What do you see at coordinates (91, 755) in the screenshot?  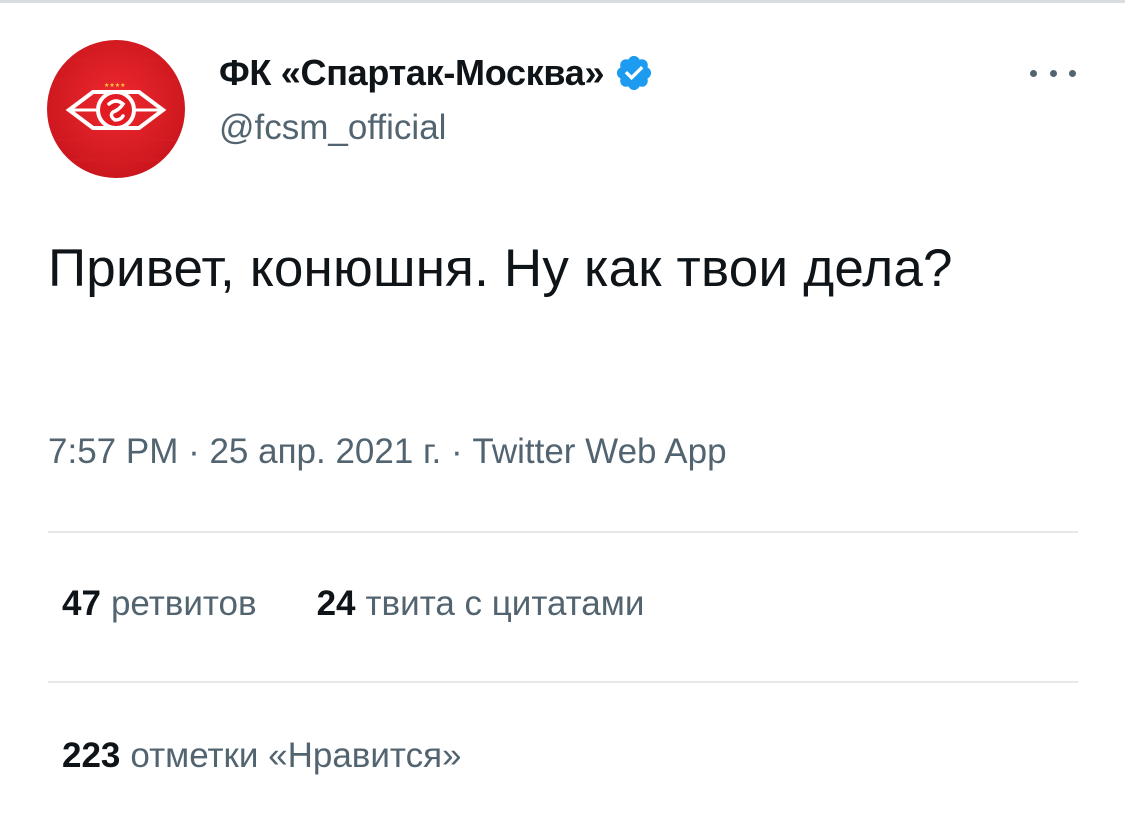 I see `likes-count: 223` at bounding box center [91, 755].